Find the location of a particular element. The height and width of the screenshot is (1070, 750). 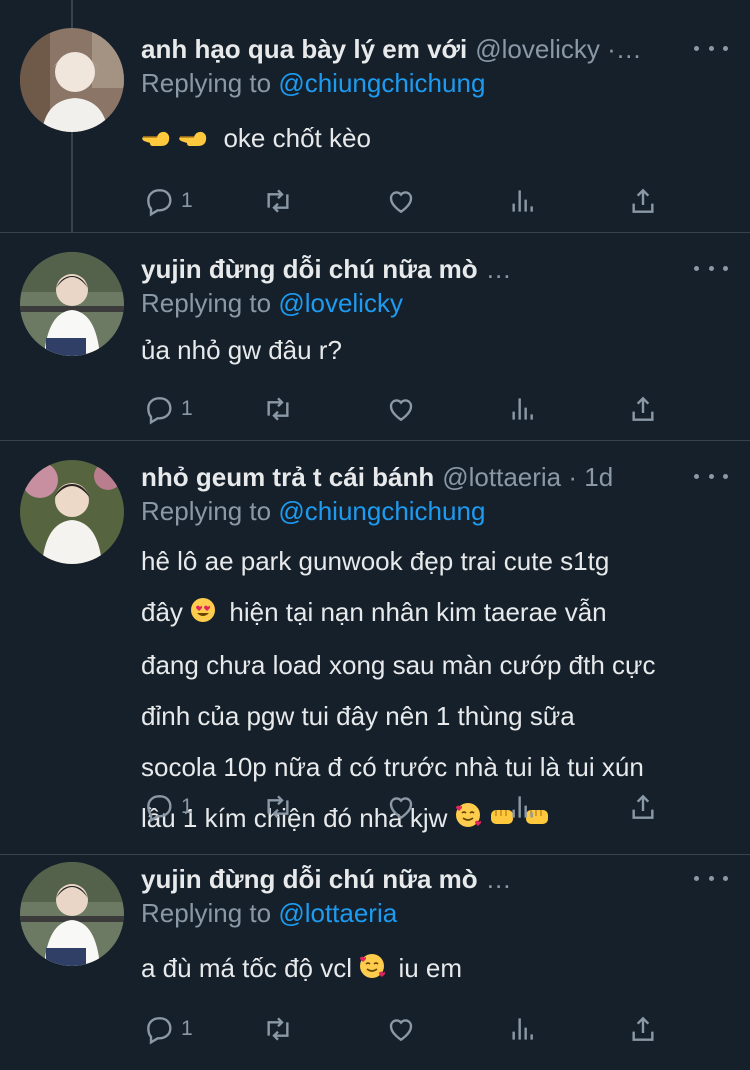

tweet-text-fragment: iu em is located at coordinates (430, 968).